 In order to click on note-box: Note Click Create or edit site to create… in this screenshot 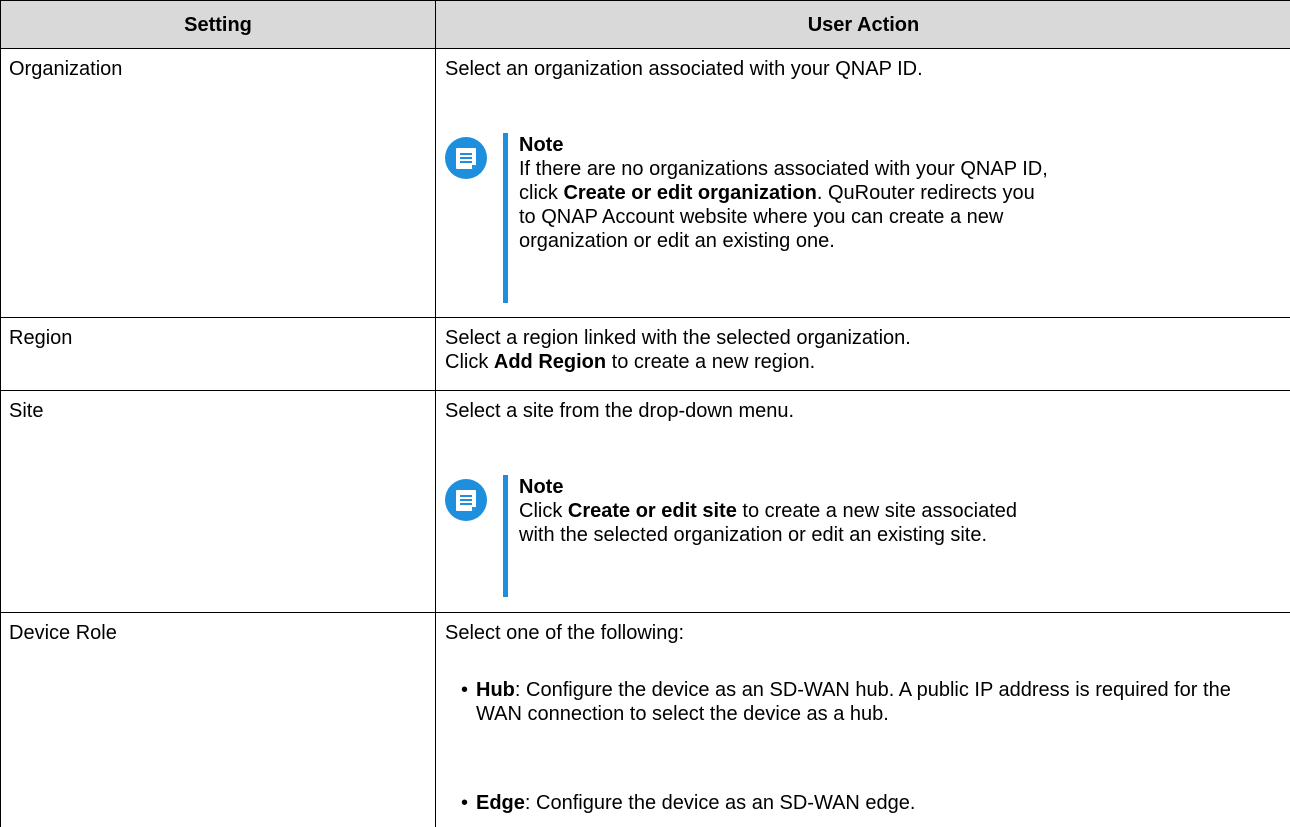, I will do `click(745, 536)`.